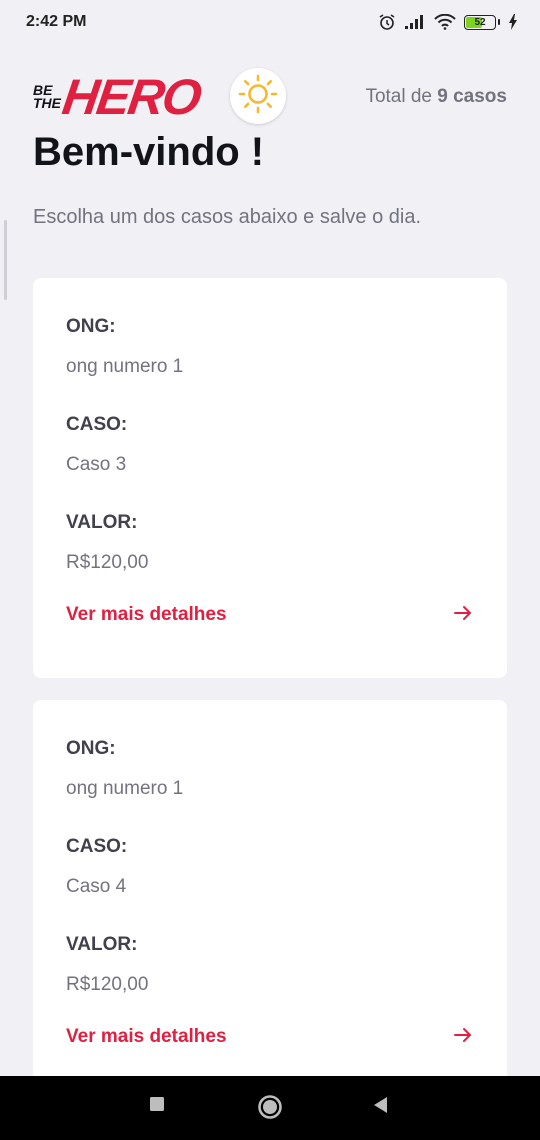 This screenshot has height=1140, width=540. Describe the element at coordinates (398, 96) in the screenshot. I see `total-prefix: Total de` at that location.